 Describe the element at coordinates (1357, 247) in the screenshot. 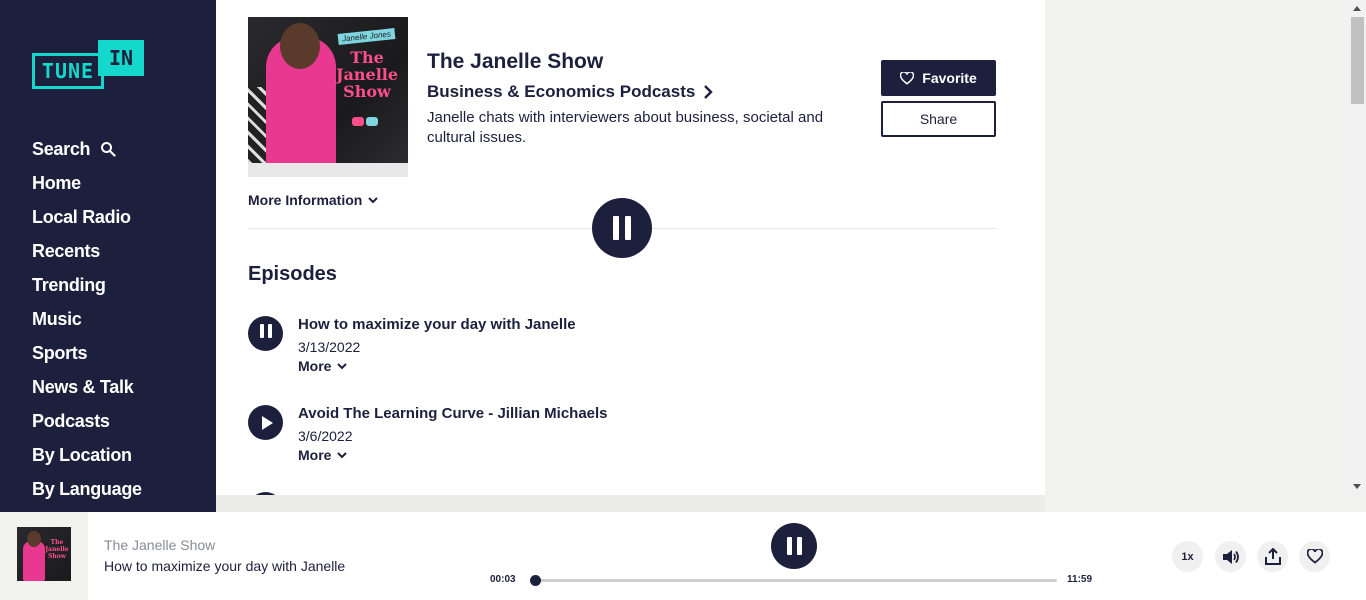

I see `vertical-scrollbar` at that location.